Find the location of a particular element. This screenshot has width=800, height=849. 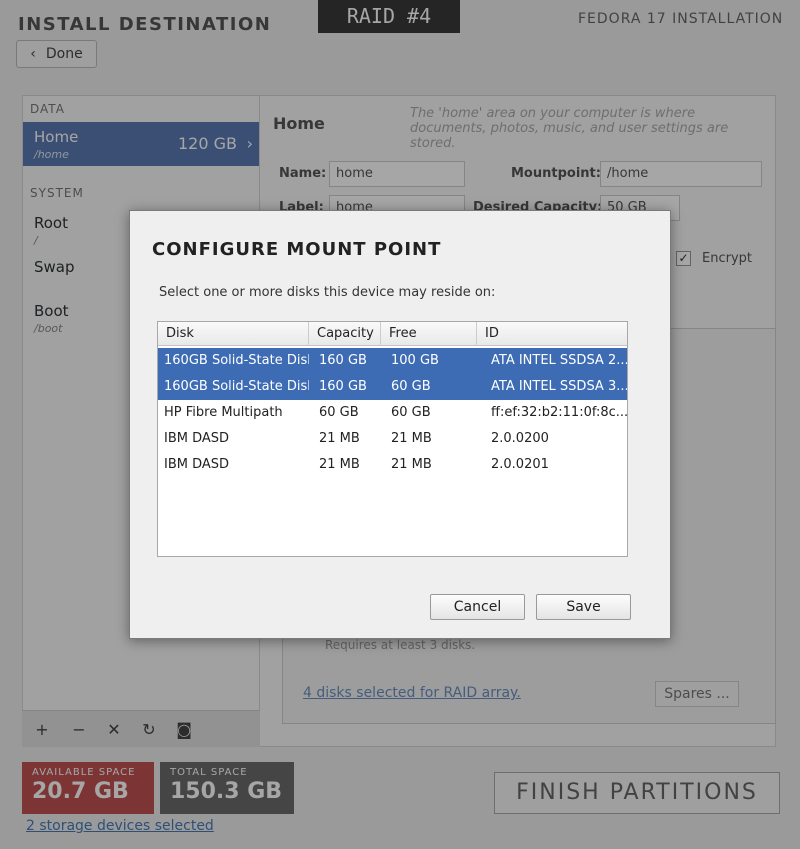

column-header-capacity: Capacity is located at coordinates (345, 334).